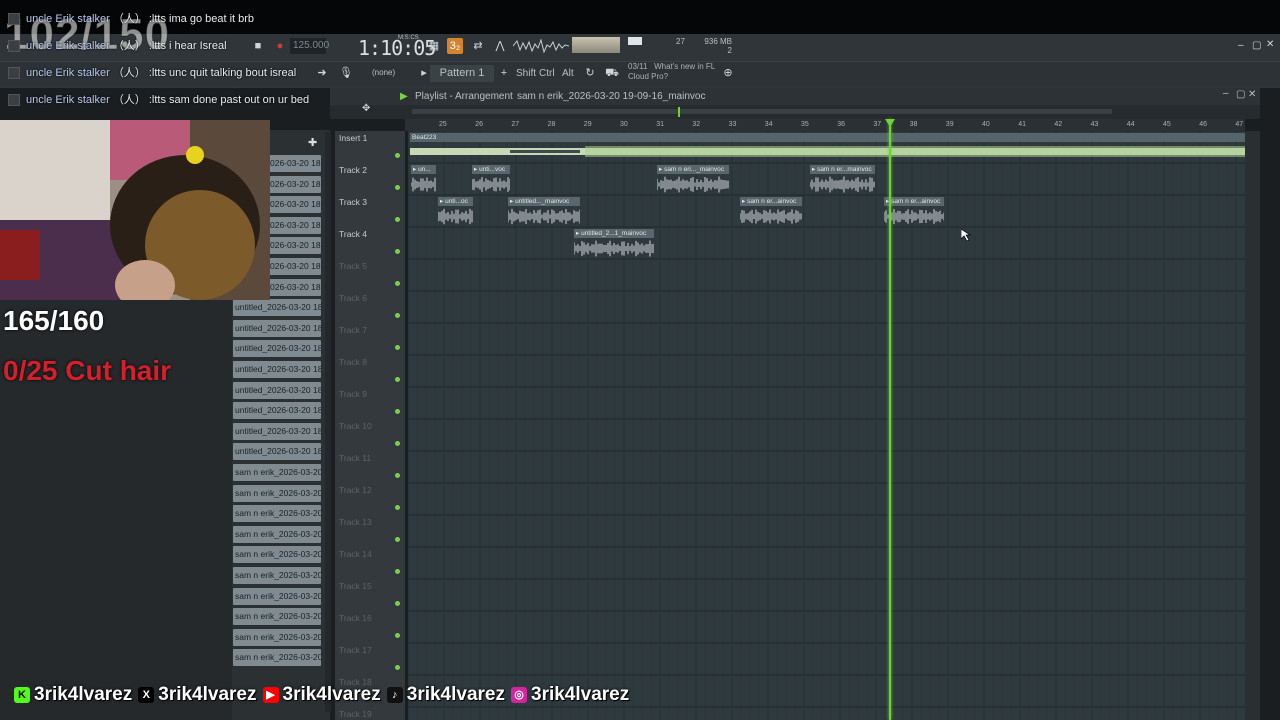  I want to click on audio-clip: ▸ untitled_2...1_mainvoc, so click(614, 244).